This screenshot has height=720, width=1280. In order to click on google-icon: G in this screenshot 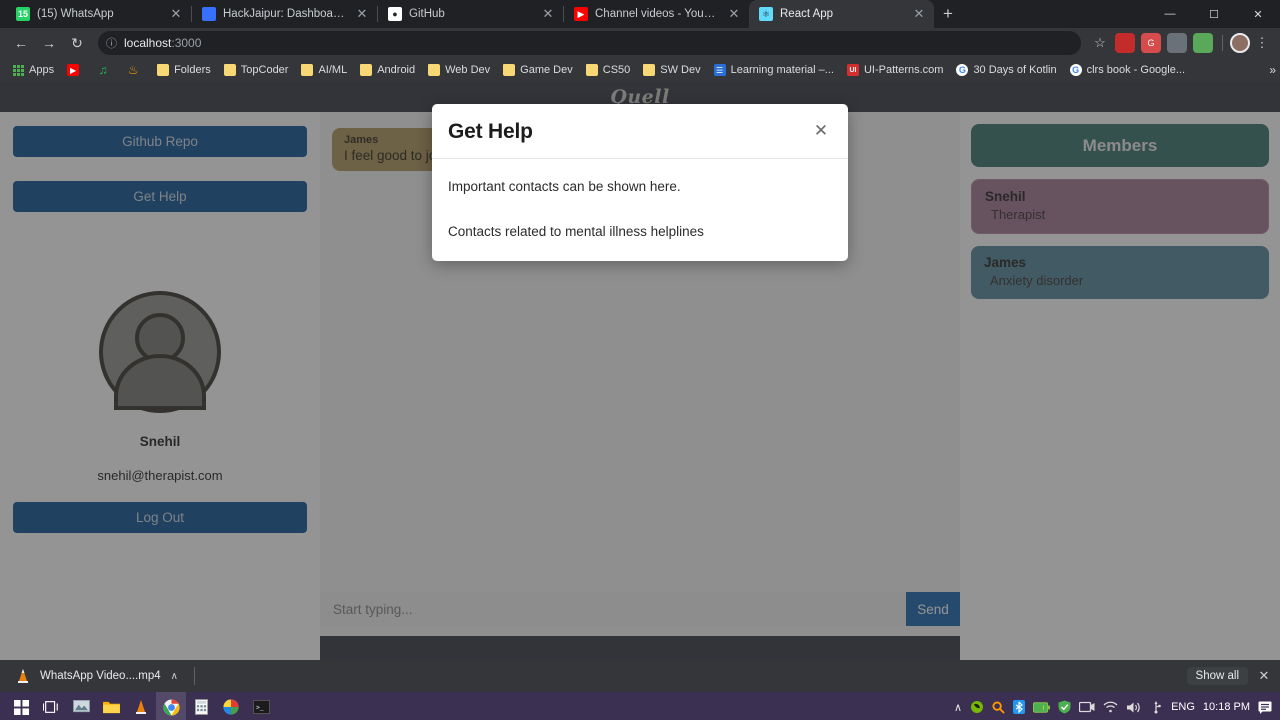, I will do `click(1075, 70)`.